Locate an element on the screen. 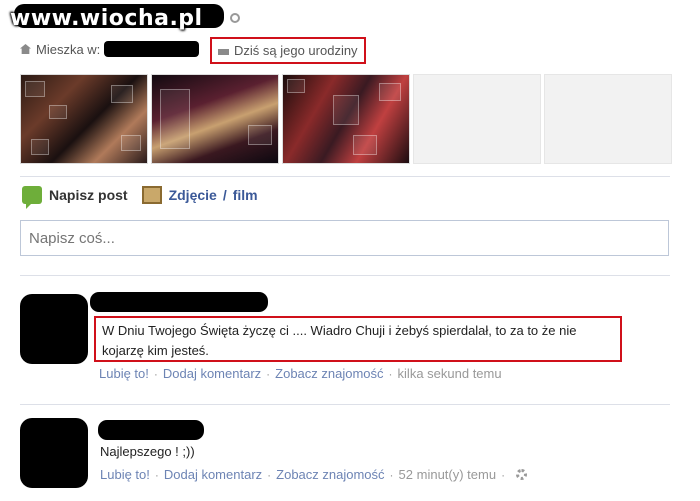 This screenshot has height=501, width=700. photo-icon is located at coordinates (151, 195).